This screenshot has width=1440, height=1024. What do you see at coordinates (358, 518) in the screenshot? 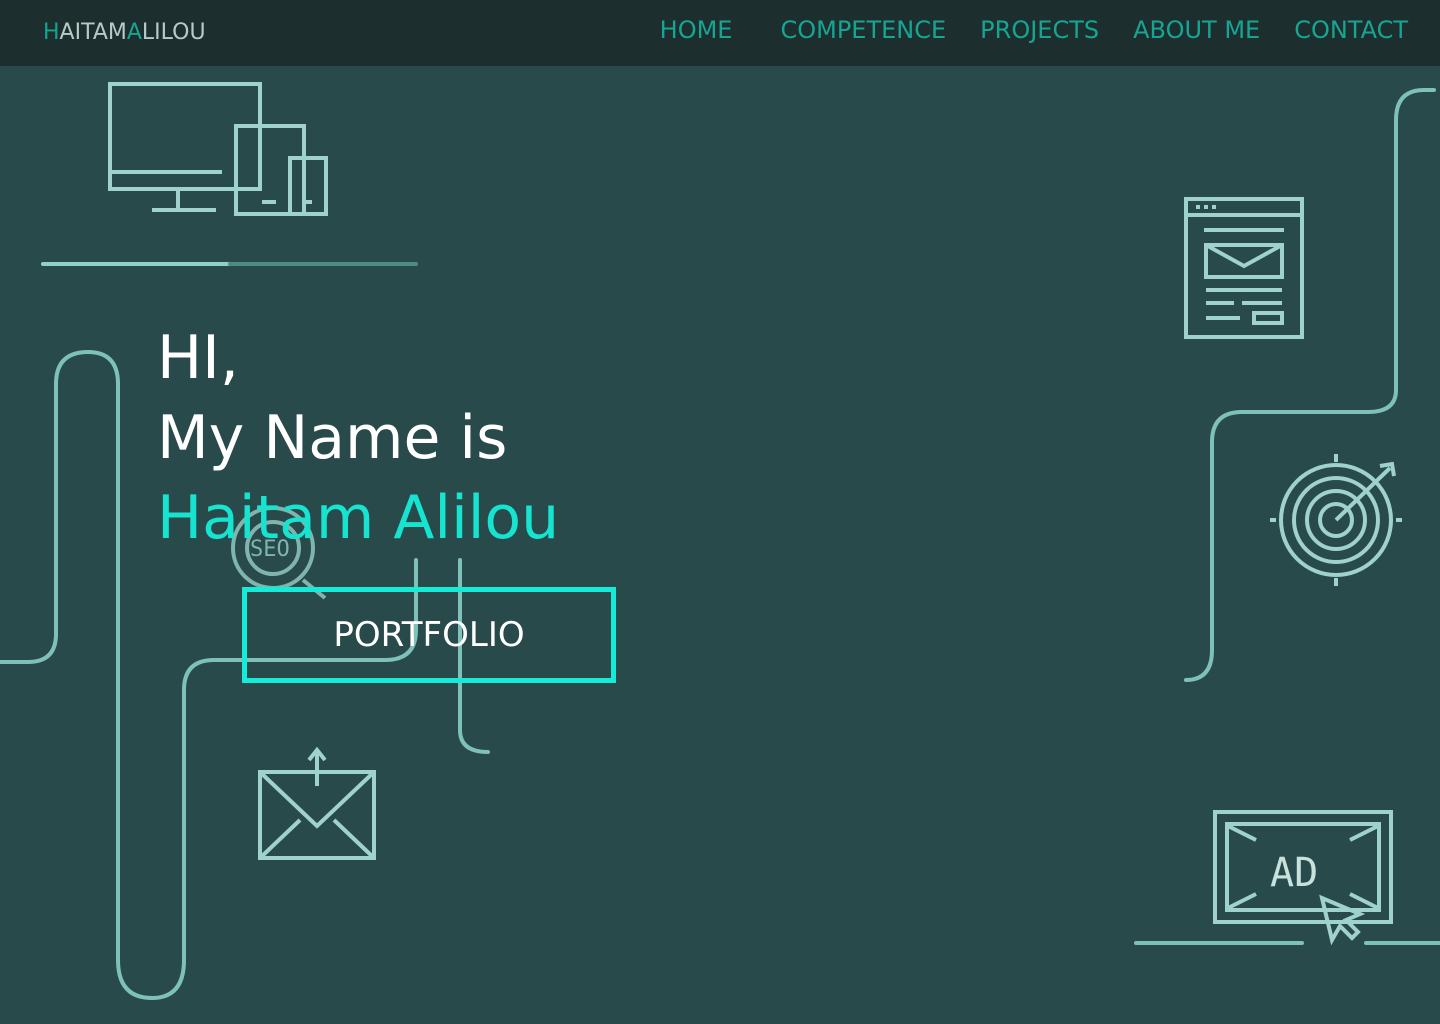
I see `hero-name: Haitam Alilou` at bounding box center [358, 518].